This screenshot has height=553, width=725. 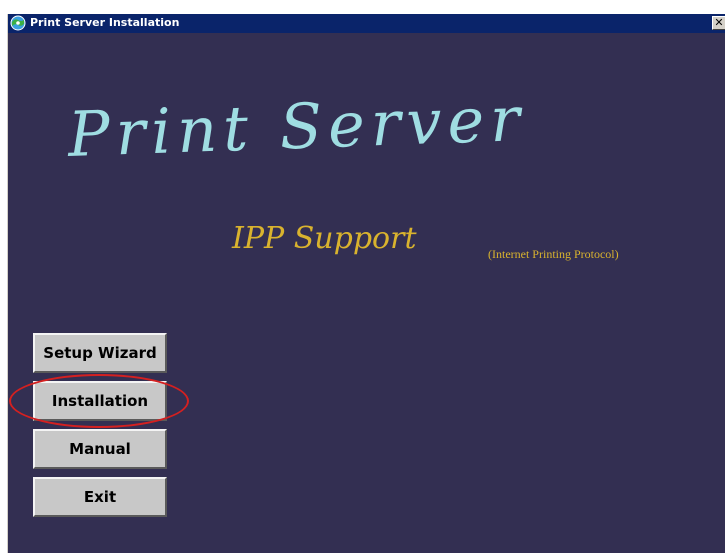 What do you see at coordinates (105, 22) in the screenshot?
I see `window-title: Print Server Installation` at bounding box center [105, 22].